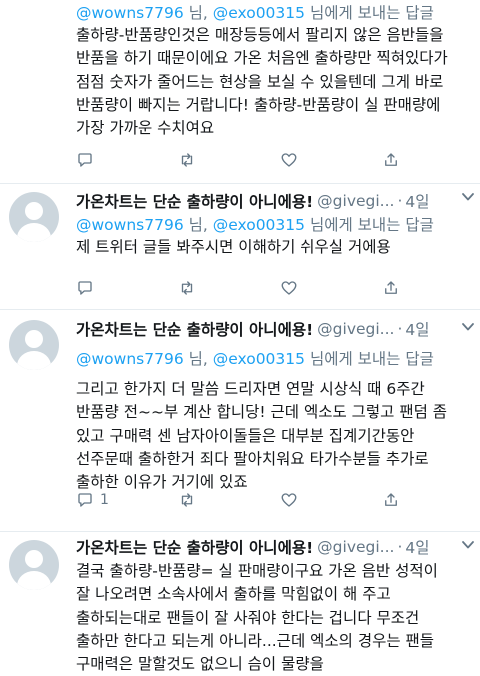 The height and width of the screenshot is (676, 480). What do you see at coordinates (250, 389) in the screenshot?
I see `tweet-text-line: 그리고 한가지 더 말씀 드리자면 연말 시상식 때 6주간` at bounding box center [250, 389].